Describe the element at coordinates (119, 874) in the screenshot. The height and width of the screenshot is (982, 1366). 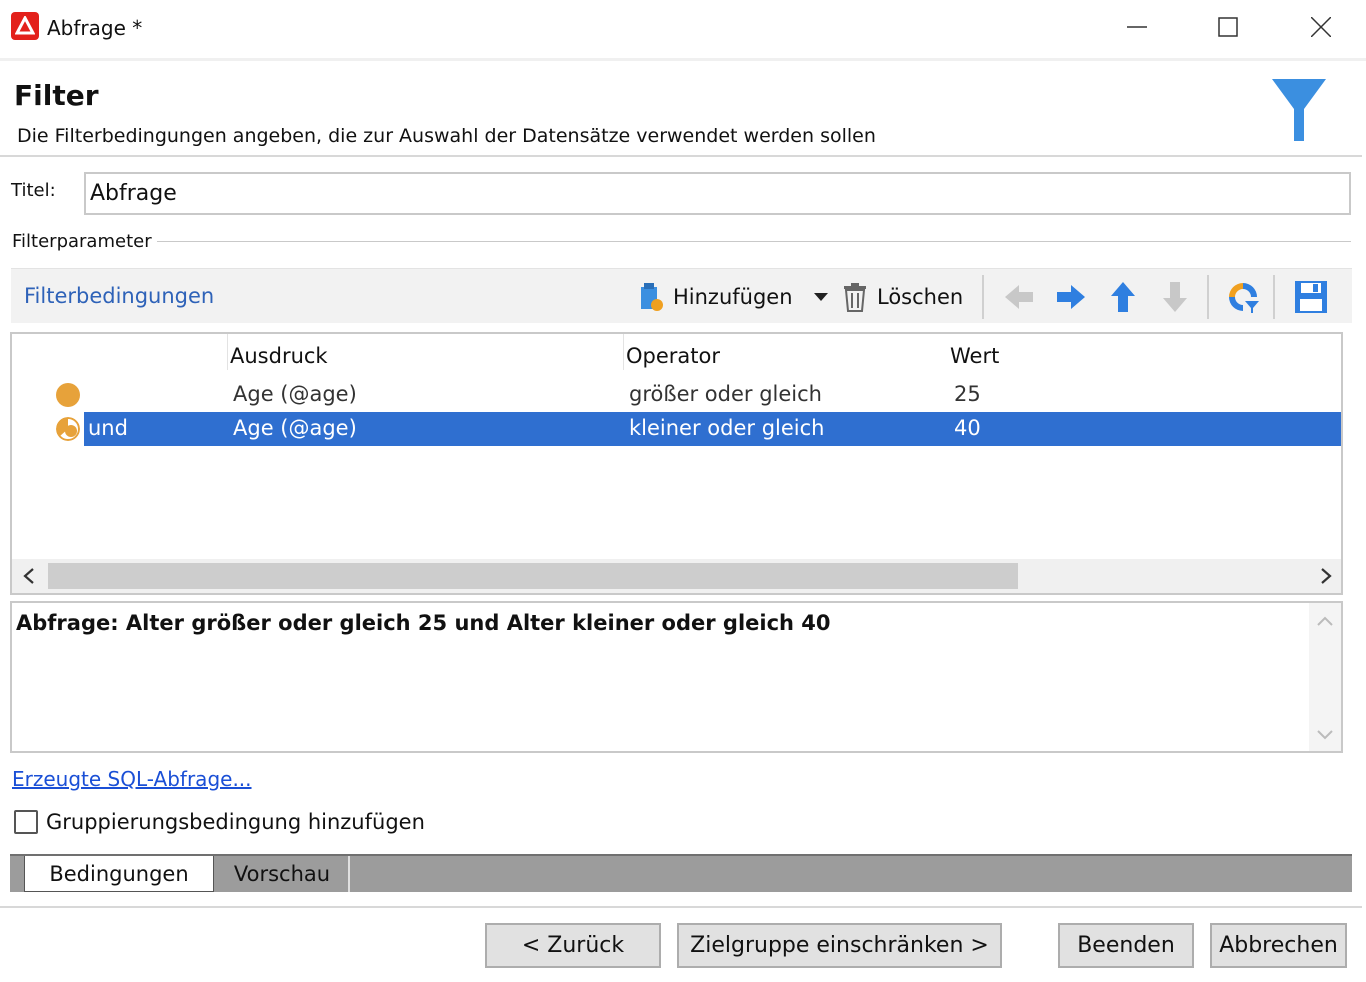
I see `tab-bedingungen: Bedingungen` at that location.